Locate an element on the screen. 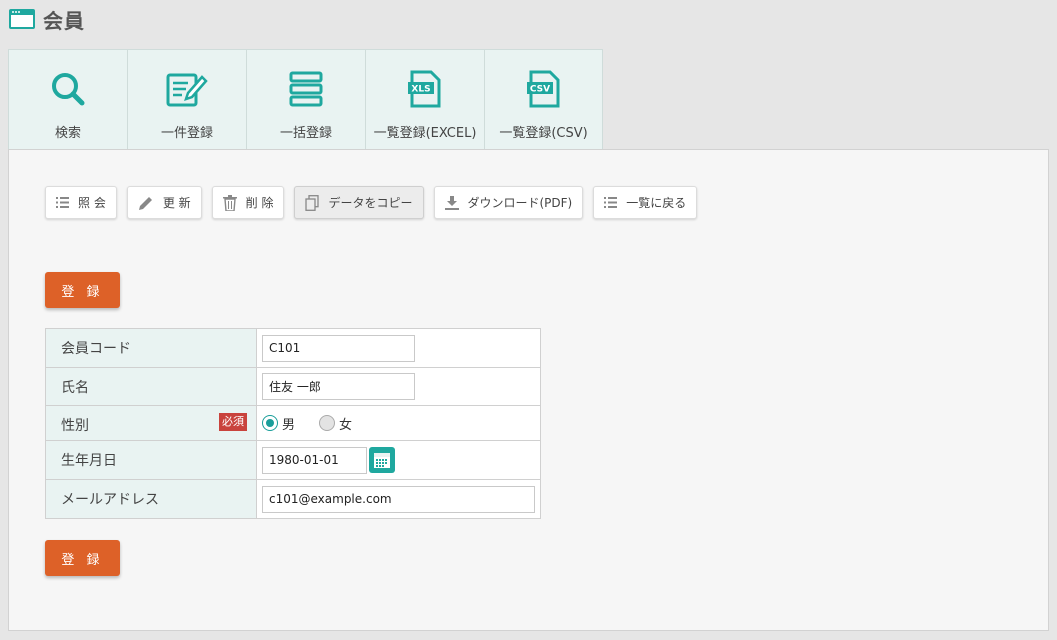 This screenshot has height=640, width=1057. tab-csv-register: CSV 一覧登録(CSV) is located at coordinates (543, 99).